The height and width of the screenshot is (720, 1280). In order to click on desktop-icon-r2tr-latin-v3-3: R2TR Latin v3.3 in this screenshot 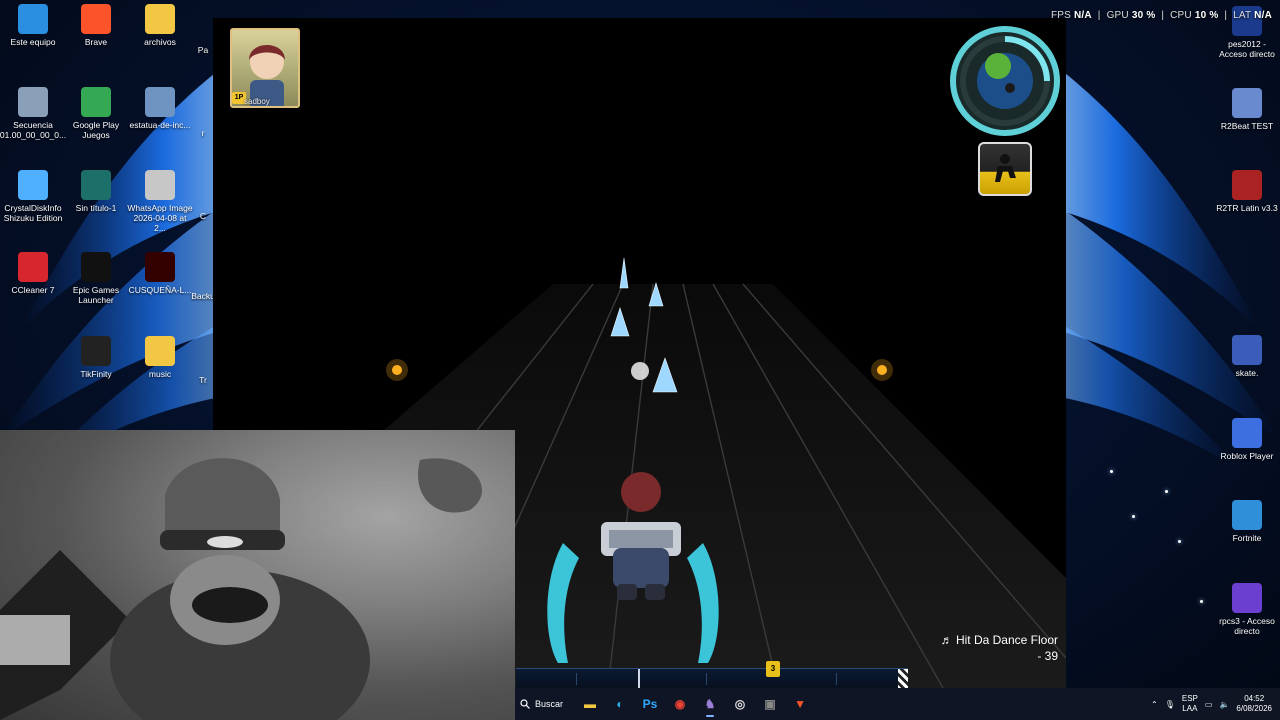, I will do `click(1247, 191)`.